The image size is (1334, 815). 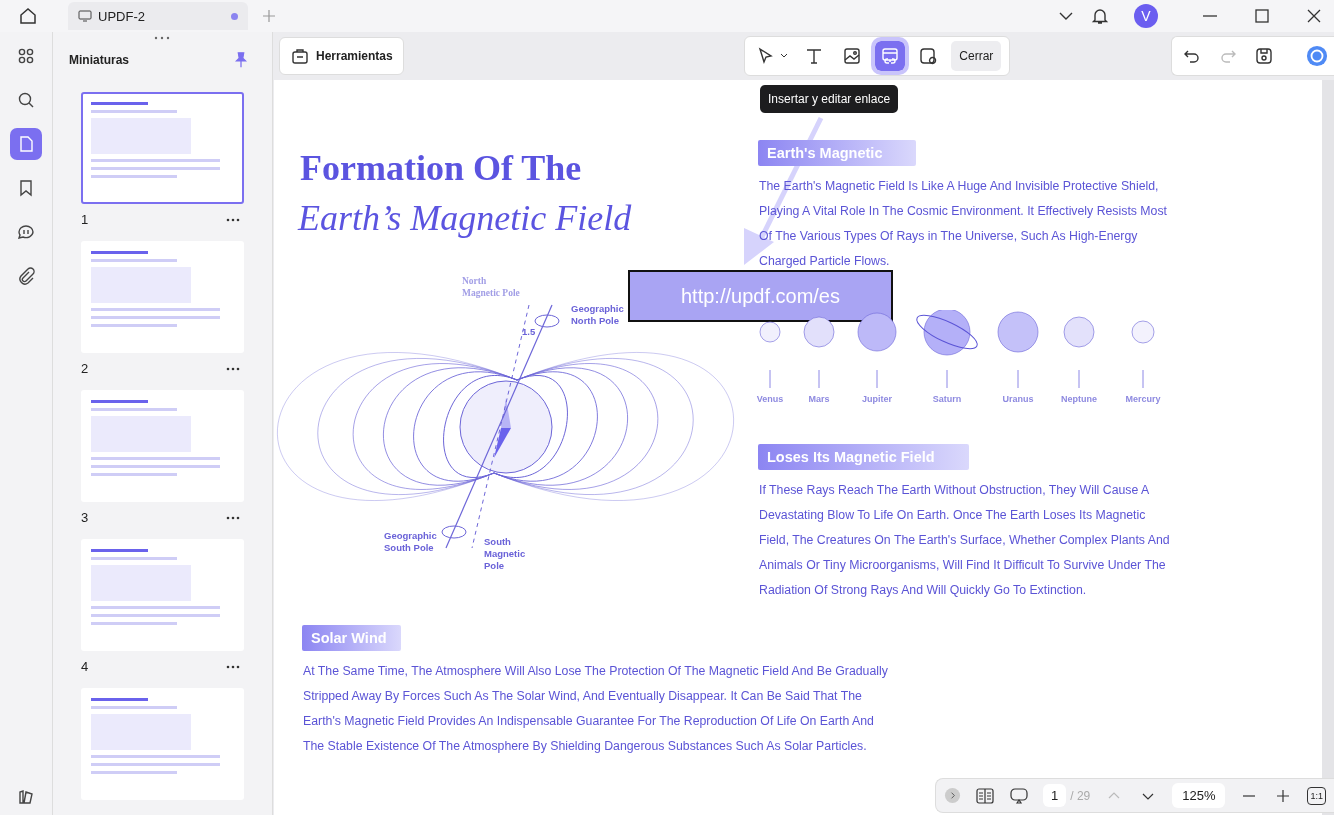 I want to click on book-view-icon, so click(x=985, y=795).